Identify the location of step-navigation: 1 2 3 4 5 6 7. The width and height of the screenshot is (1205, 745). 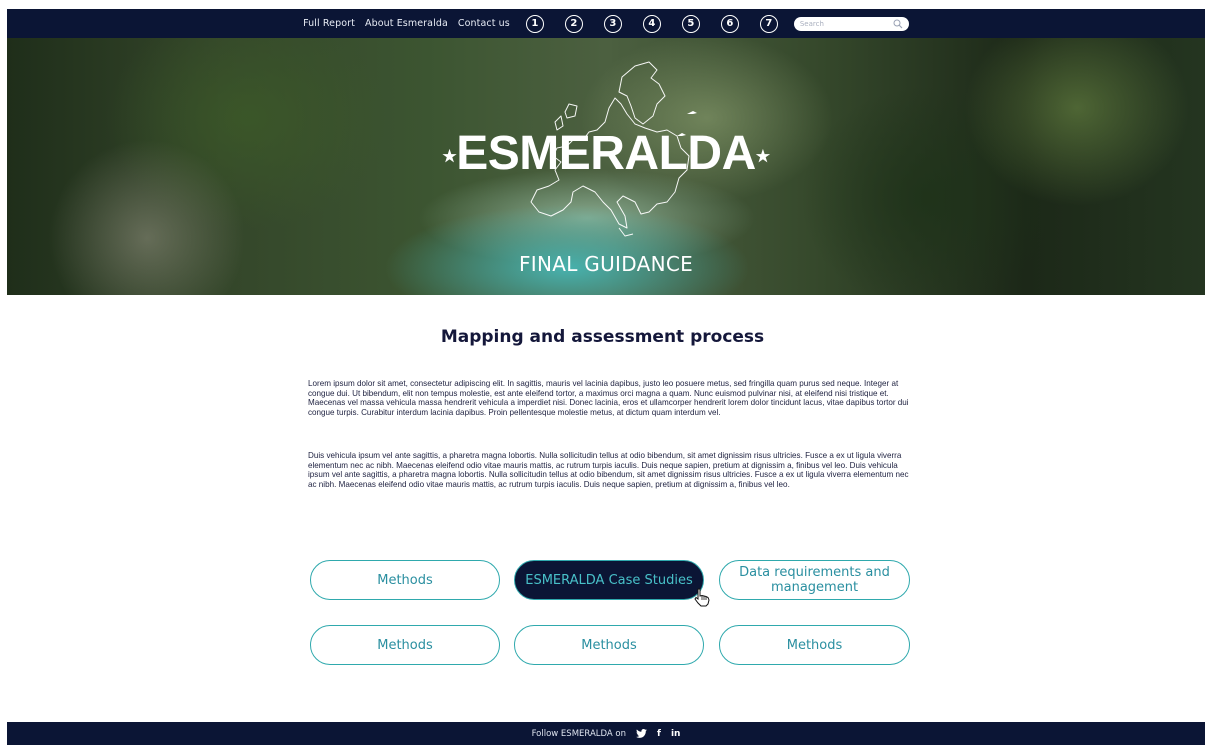
(651, 23).